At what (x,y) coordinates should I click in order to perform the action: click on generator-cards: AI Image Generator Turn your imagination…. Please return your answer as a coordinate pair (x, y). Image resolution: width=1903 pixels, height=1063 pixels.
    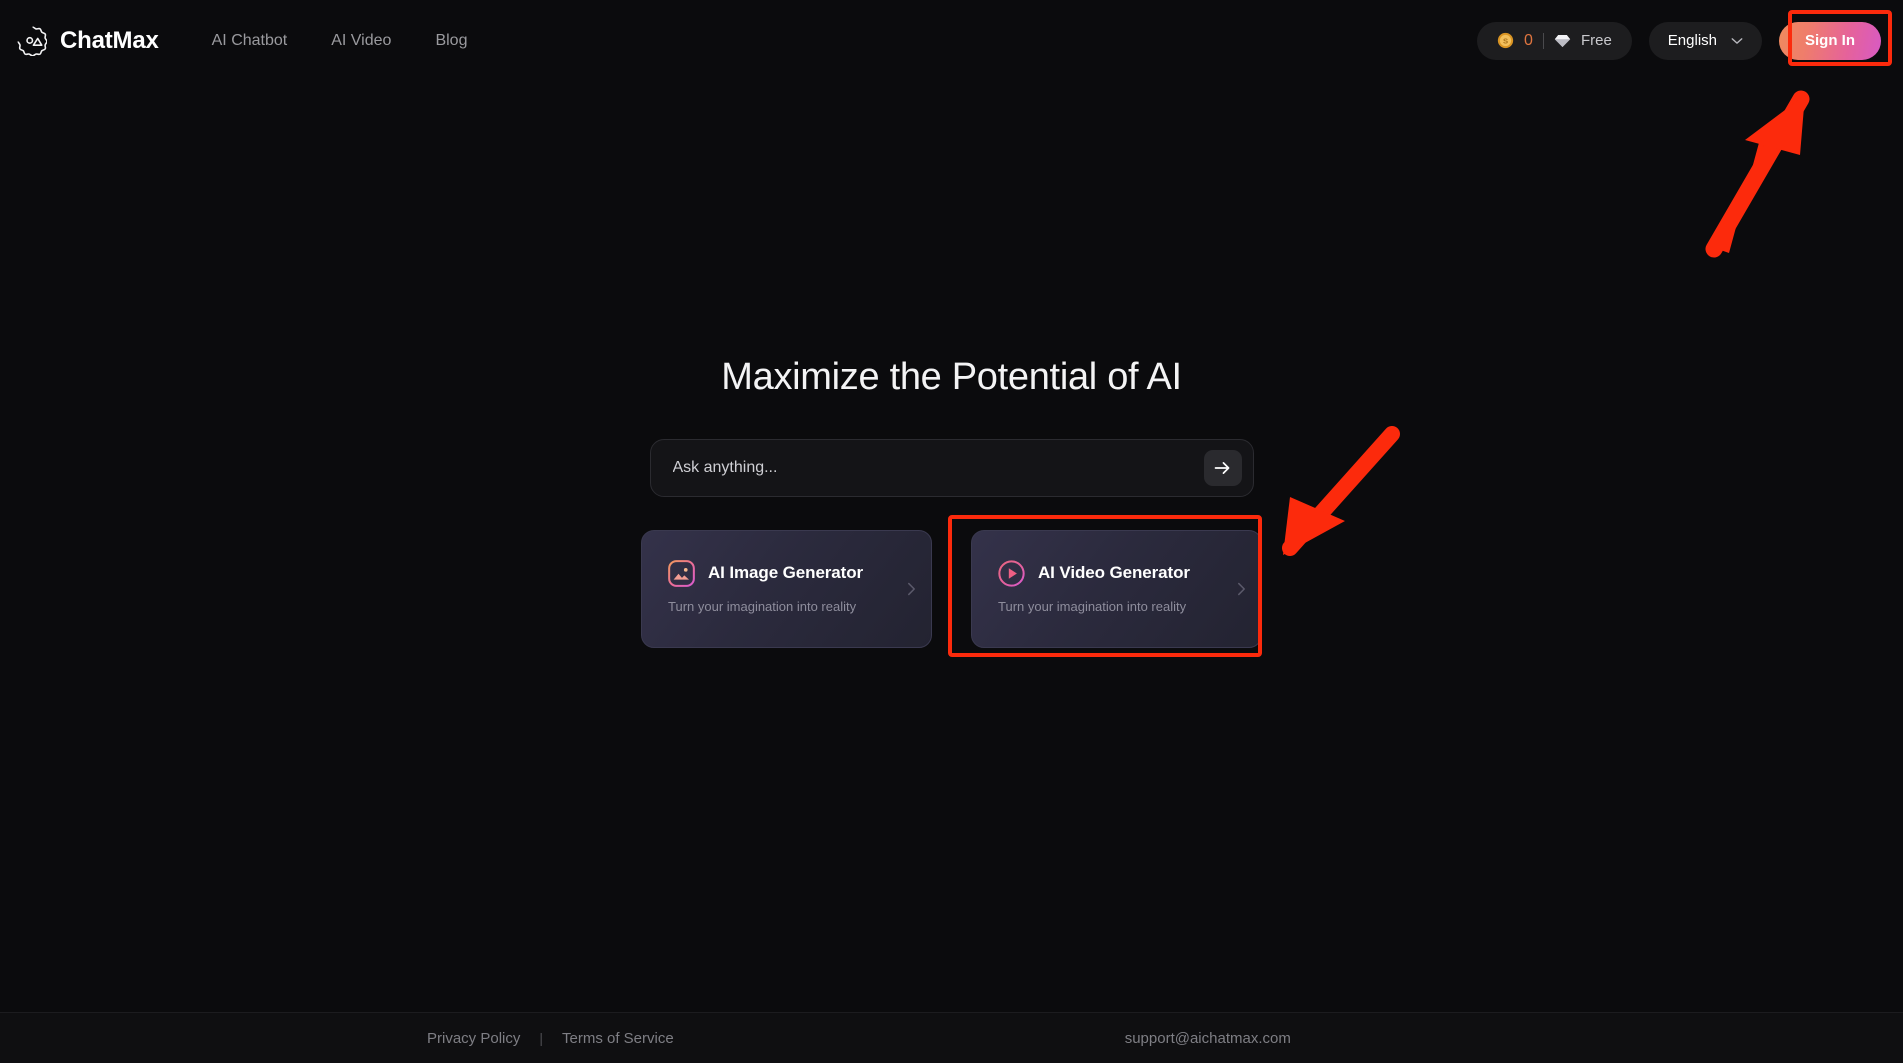
    Looking at the image, I should click on (951, 588).